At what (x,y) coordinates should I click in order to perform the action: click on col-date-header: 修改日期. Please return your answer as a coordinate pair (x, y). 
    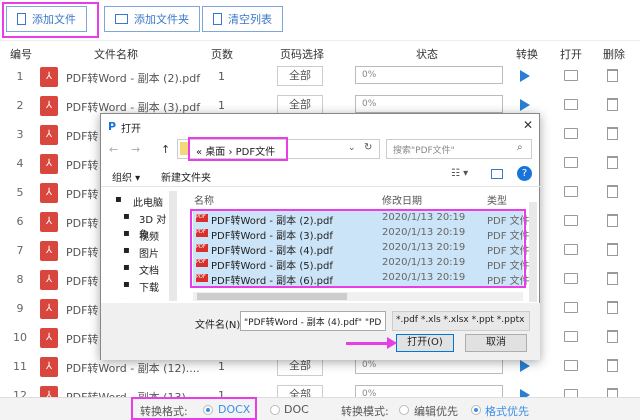
    Looking at the image, I should click on (402, 199).